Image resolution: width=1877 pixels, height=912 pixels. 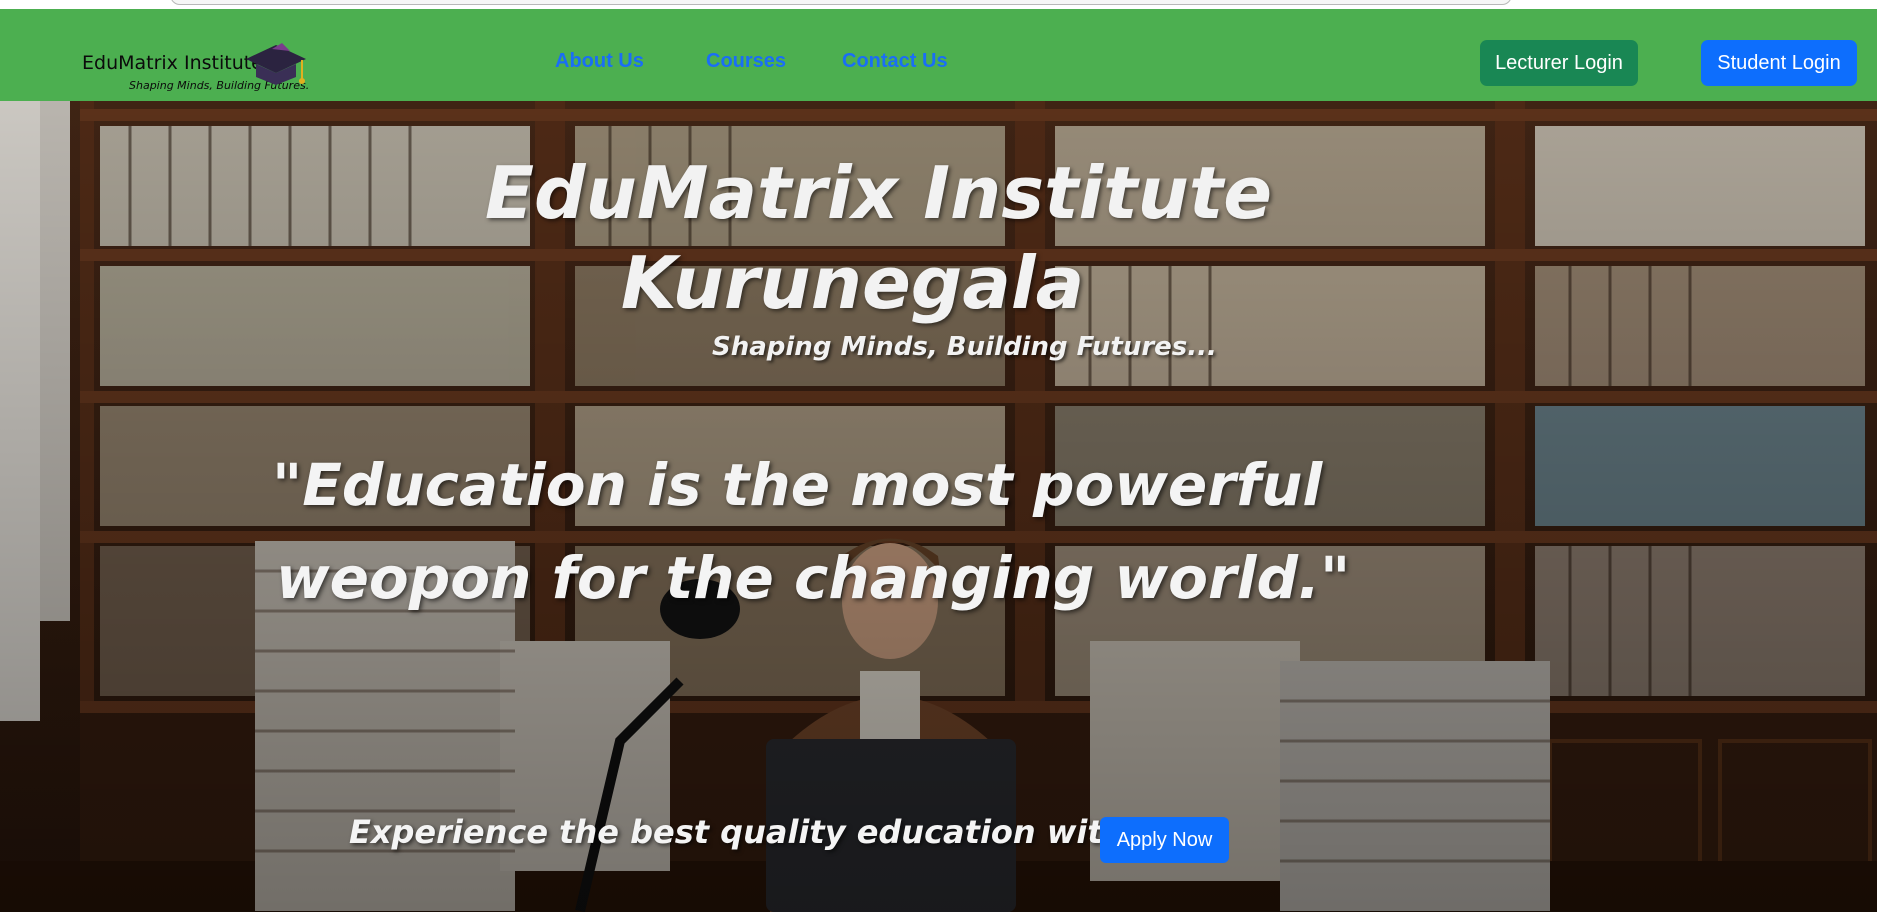 I want to click on hero-title-line2: Kurunegala, so click(x=852, y=283).